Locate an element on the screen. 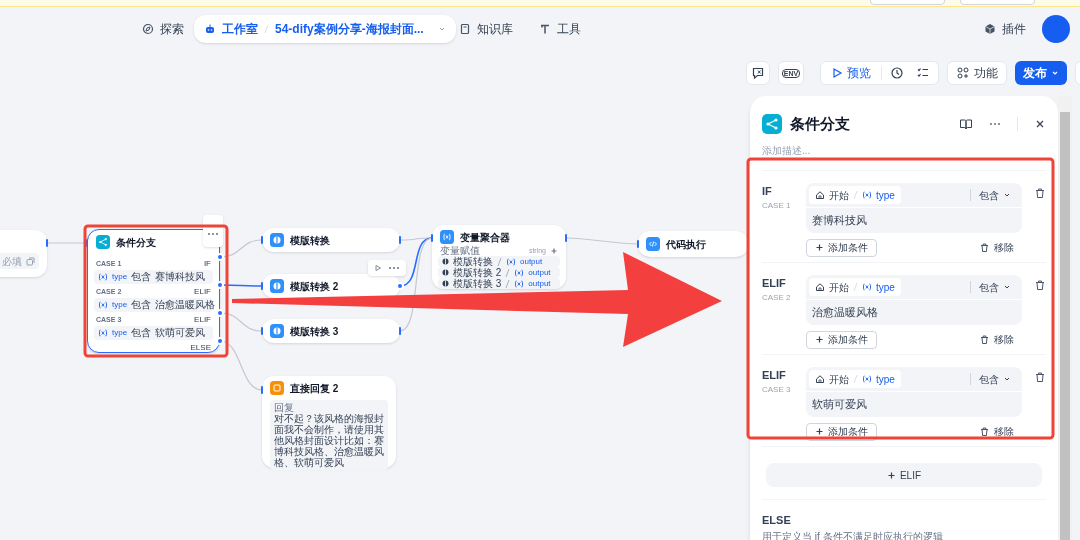 This screenshot has height=540, width=1080. node-title: 直接回复 2 is located at coordinates (314, 388).